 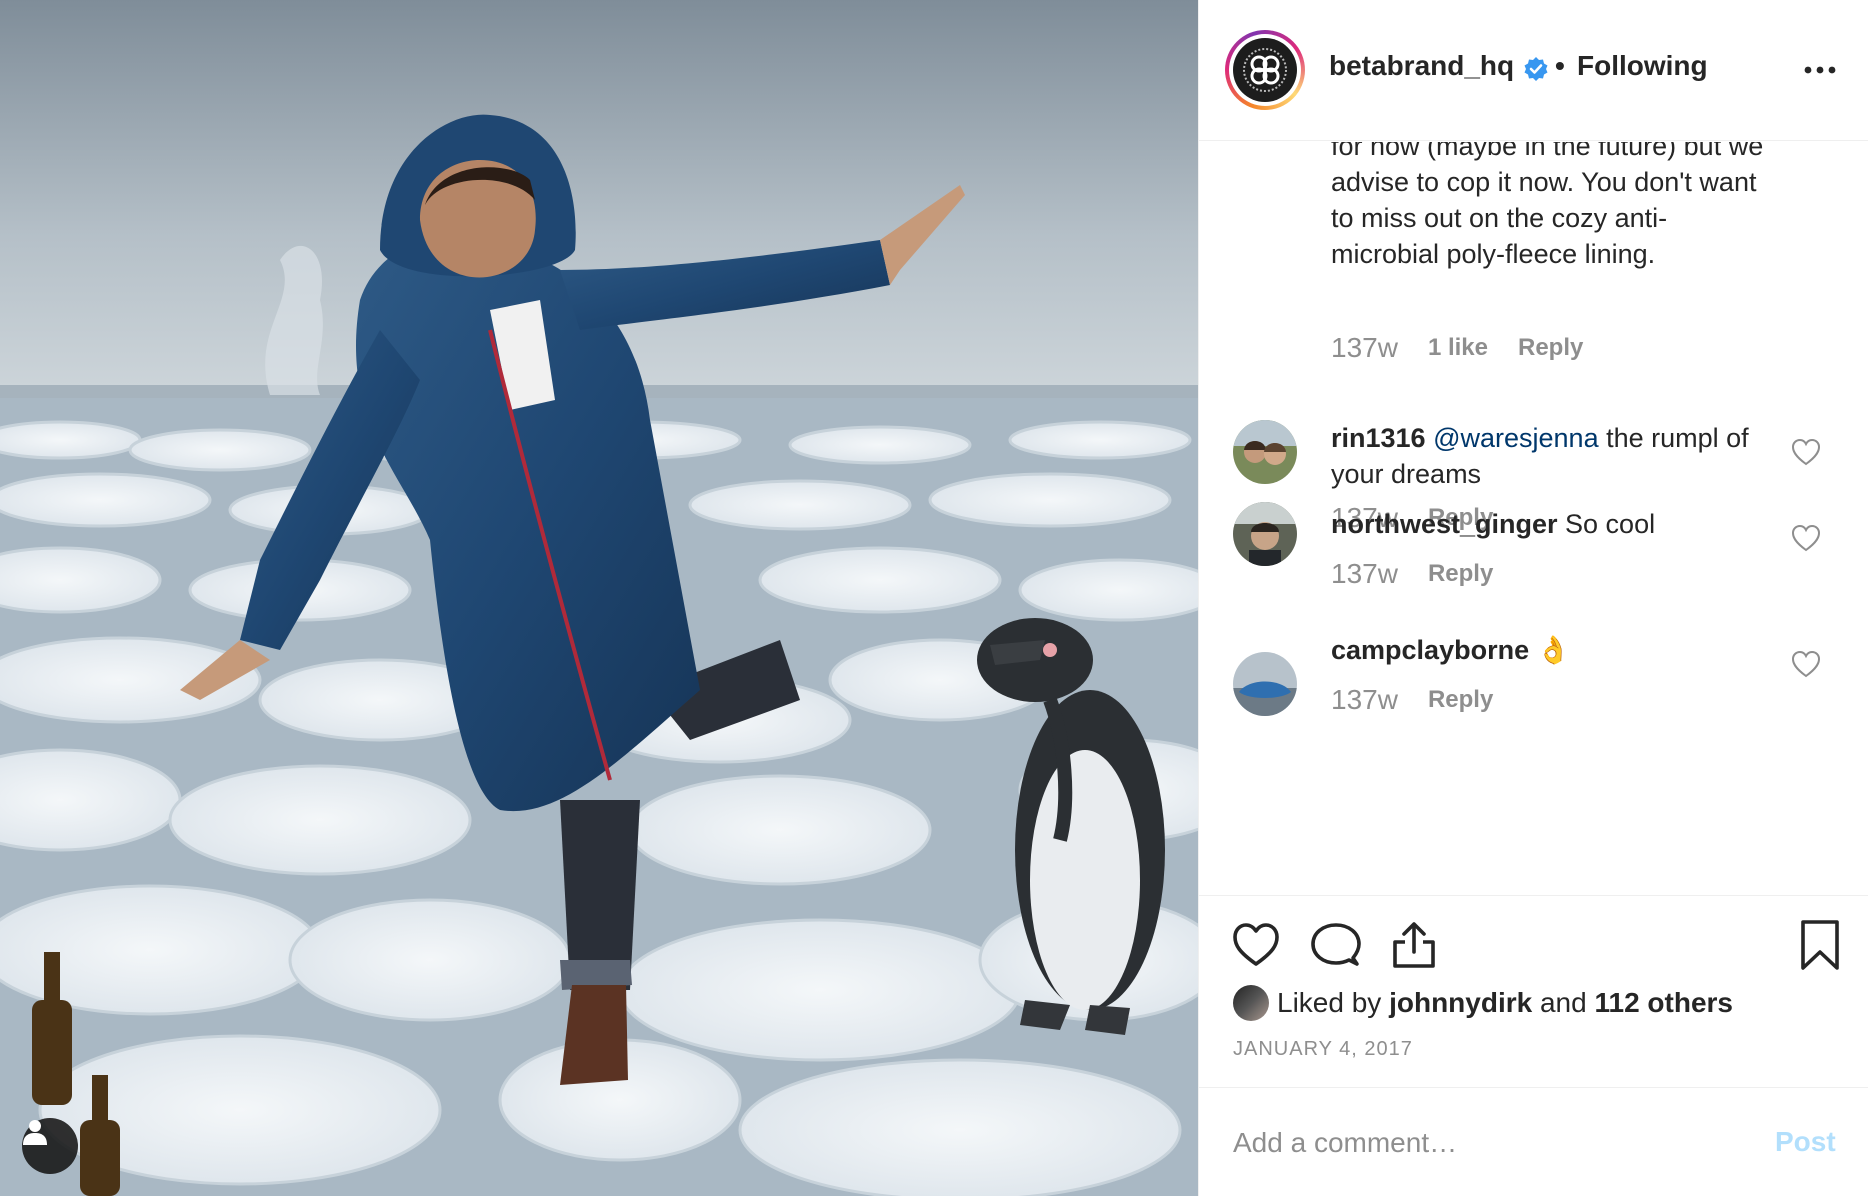 I want to click on post-header: betabrand_hq • Following, so click(x=1533, y=70).